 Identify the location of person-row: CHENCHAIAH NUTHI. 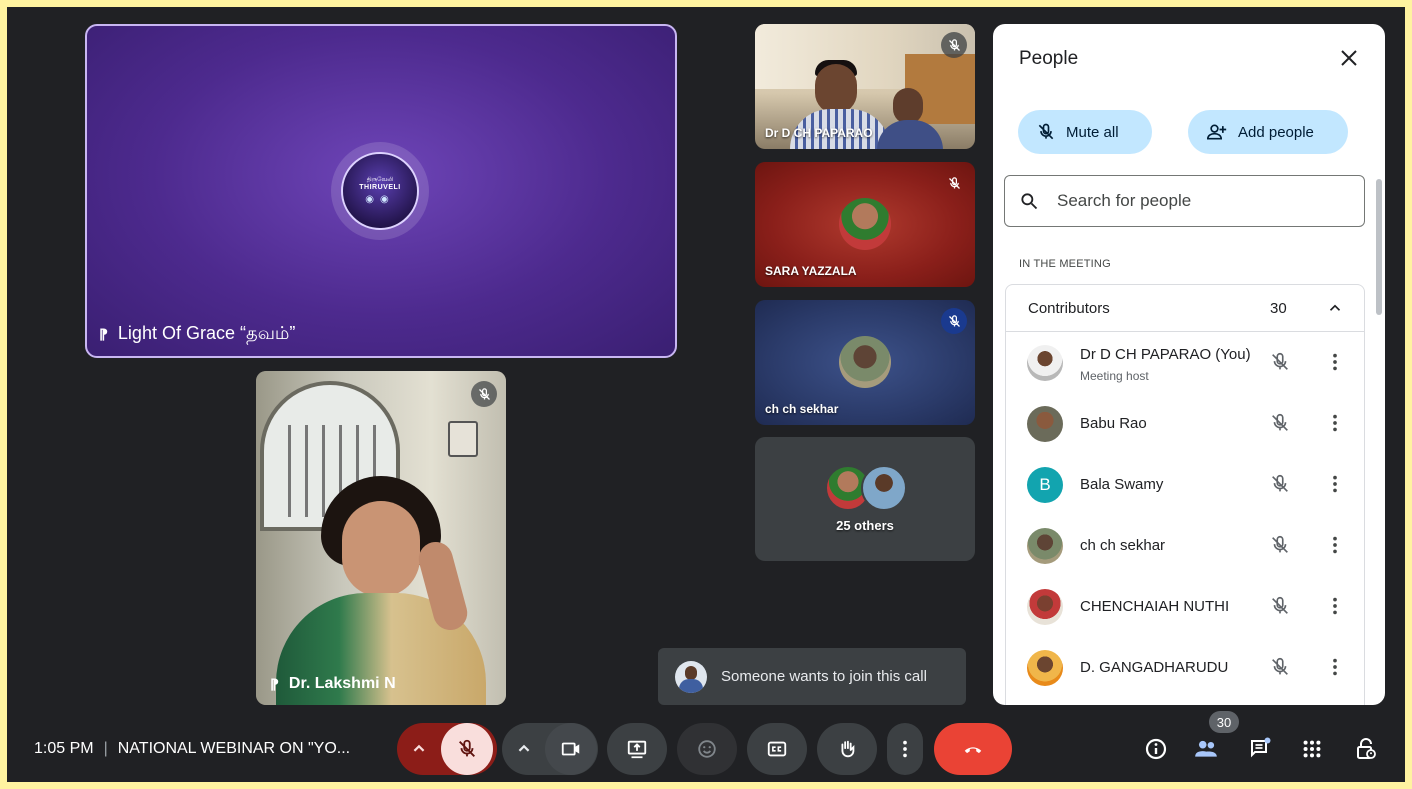
(1185, 606).